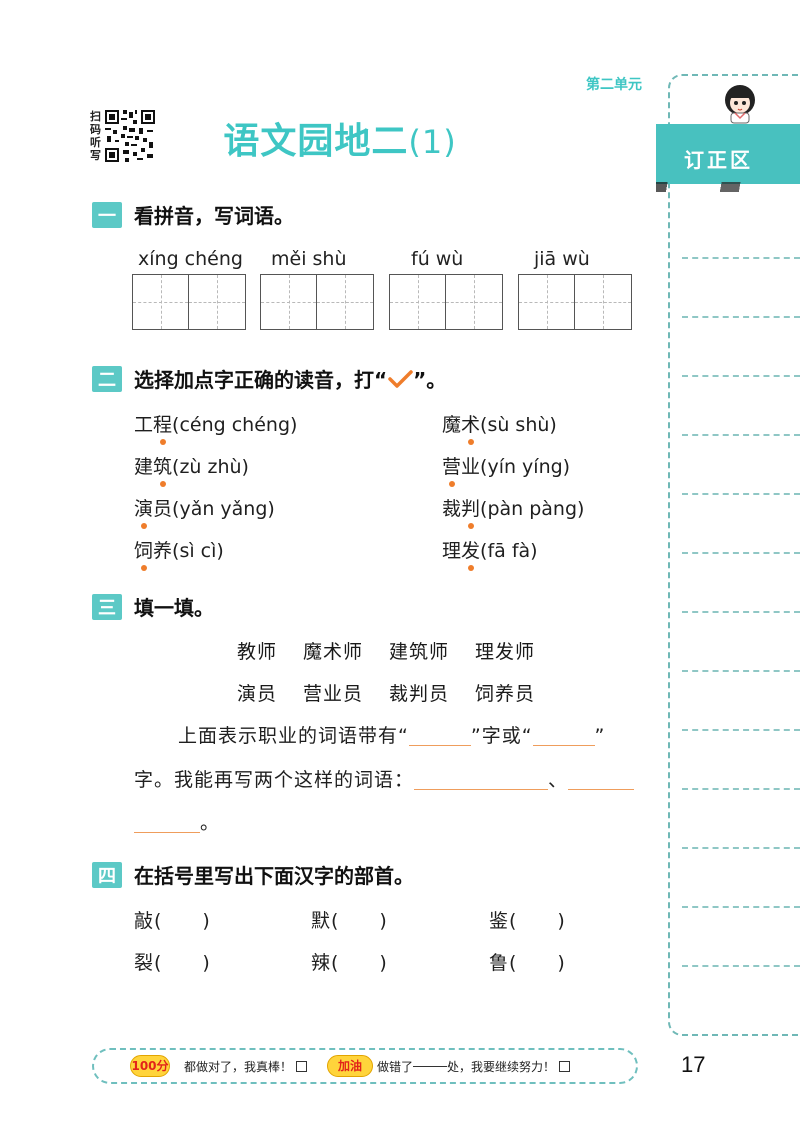  I want to click on section-3-heading: 三 填一填。, so click(153, 606).